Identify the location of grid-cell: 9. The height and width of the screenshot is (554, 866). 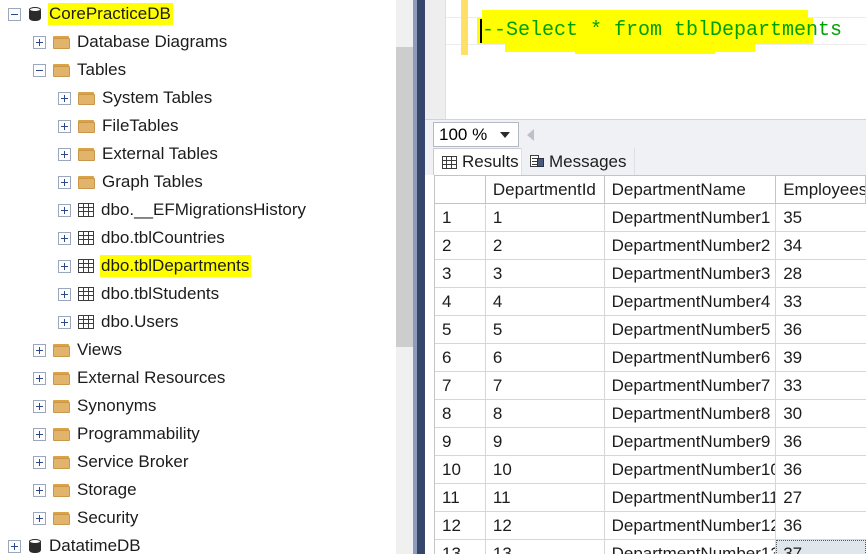
(545, 441).